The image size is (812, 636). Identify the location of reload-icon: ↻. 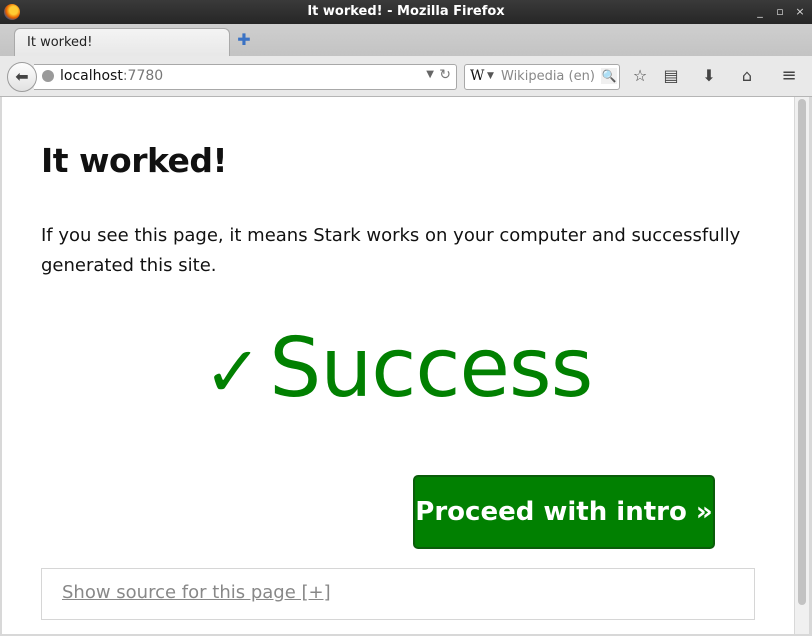
(445, 75).